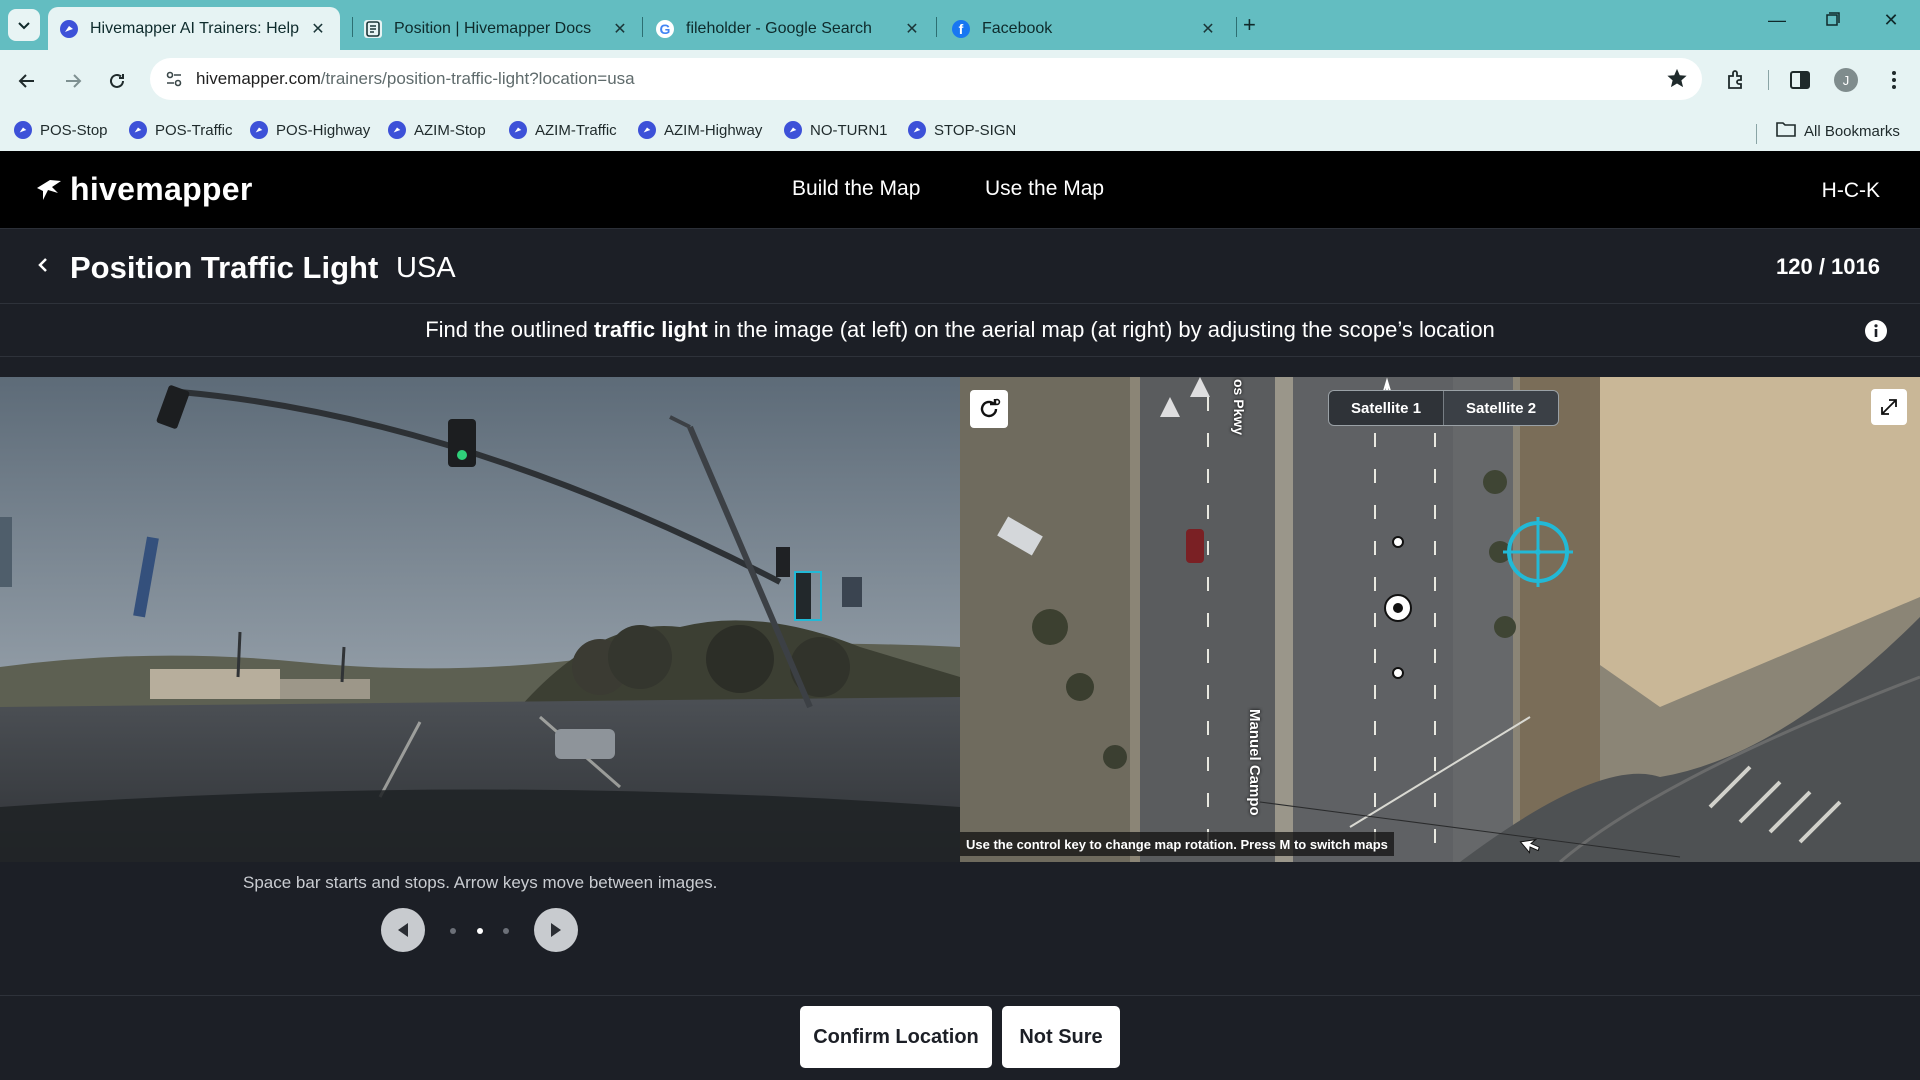 The image size is (1920, 1080). I want to click on confirm-location-button: Confirm Location, so click(896, 1037).